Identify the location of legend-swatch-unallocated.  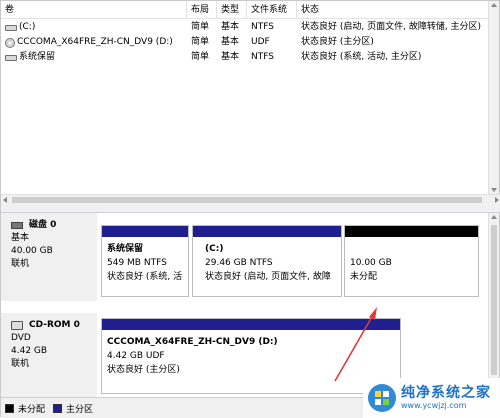
(9, 408).